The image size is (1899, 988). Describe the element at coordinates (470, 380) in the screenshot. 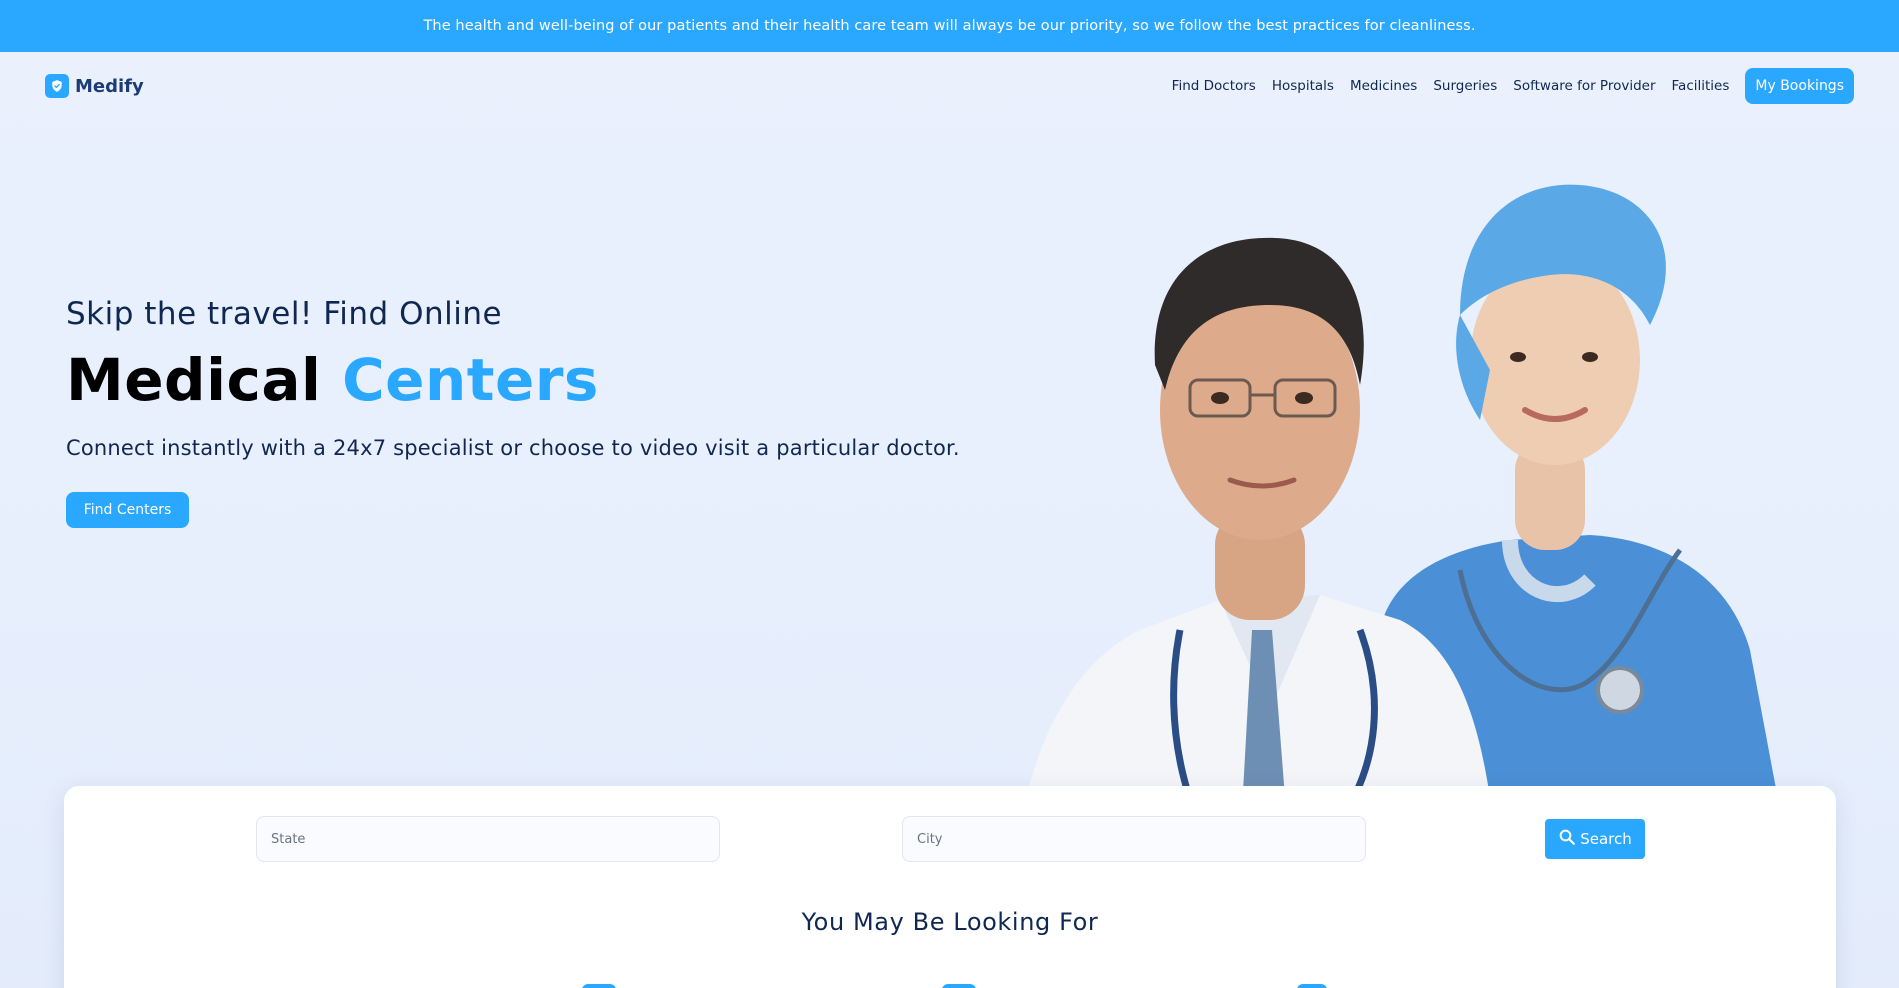

I see `hero-title-accent: Centers` at that location.